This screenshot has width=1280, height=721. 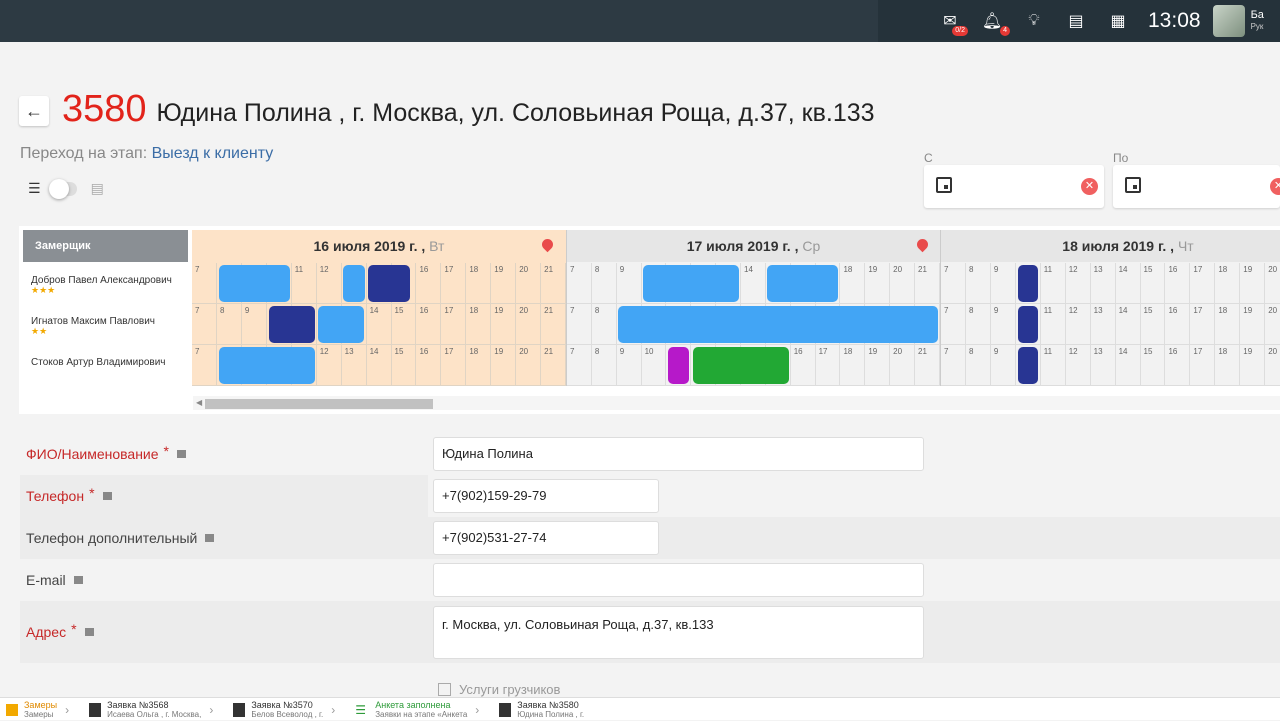 I want to click on email-input, so click(x=678, y=580).